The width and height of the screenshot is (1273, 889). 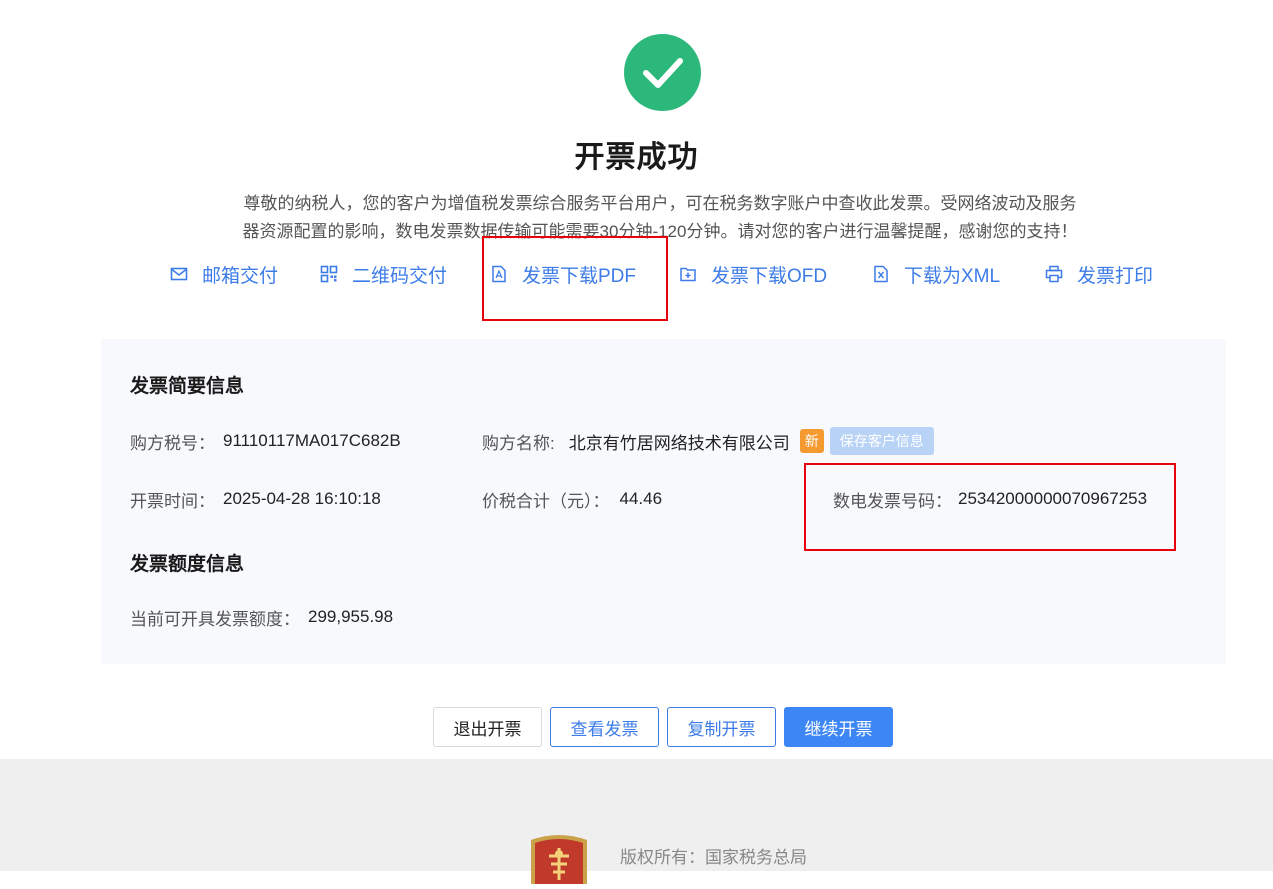 I want to click on download-xml-link: 下载为XML, so click(x=936, y=274).